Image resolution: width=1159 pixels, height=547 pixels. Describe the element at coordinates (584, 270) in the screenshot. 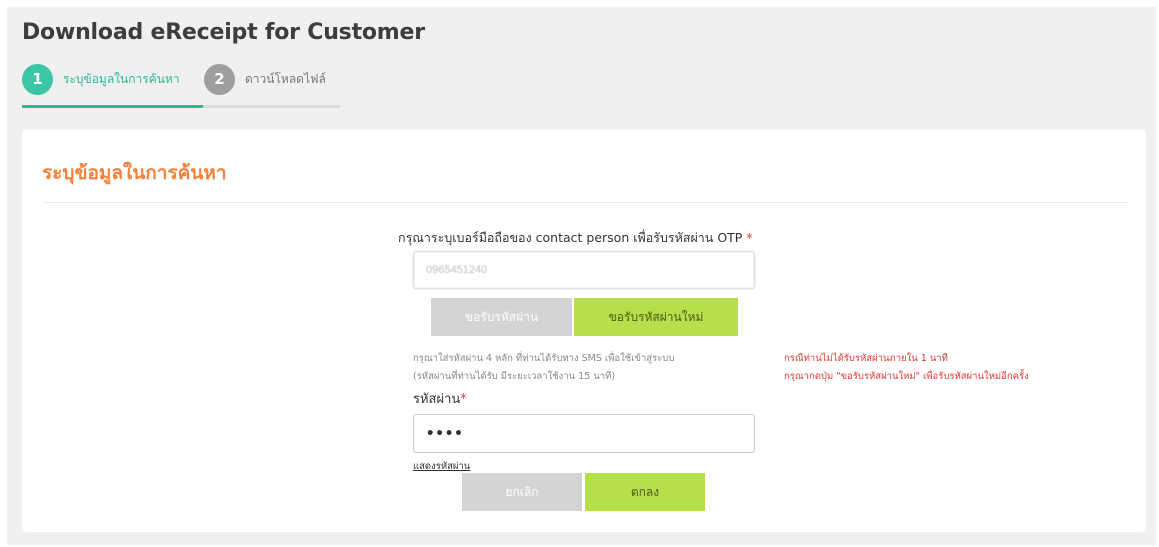

I see `phone-input` at that location.